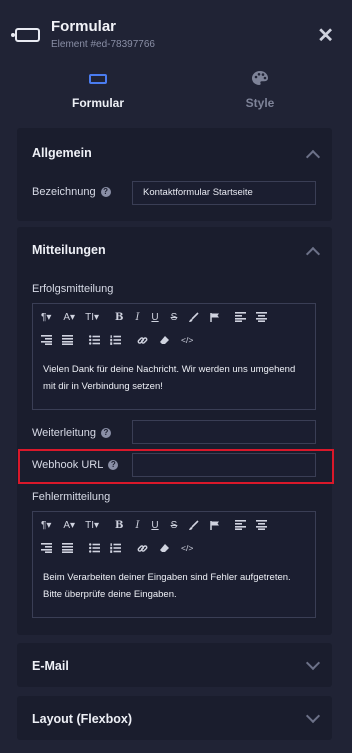 This screenshot has height=753, width=352. What do you see at coordinates (325, 36) in the screenshot?
I see `close-button: ✕` at bounding box center [325, 36].